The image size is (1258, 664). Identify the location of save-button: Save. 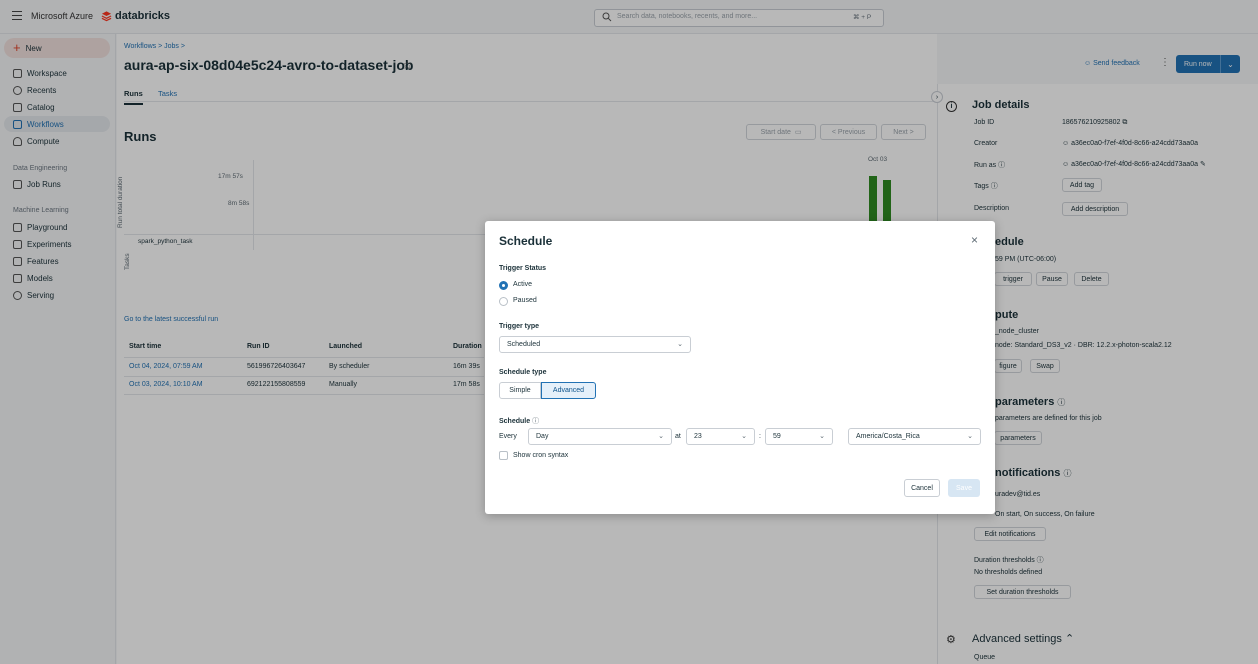
(964, 488).